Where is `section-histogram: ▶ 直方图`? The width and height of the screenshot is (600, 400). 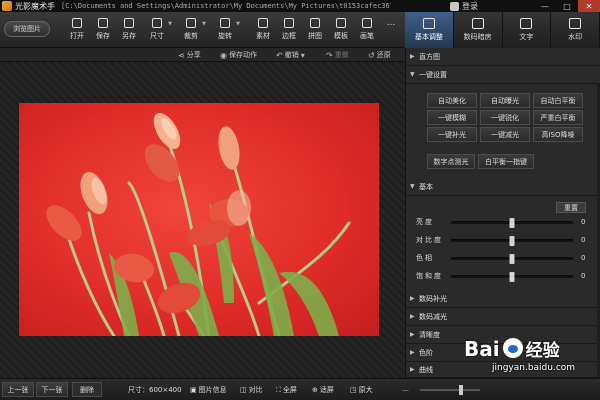
section-histogram: ▶ 直方图 is located at coordinates (503, 57).